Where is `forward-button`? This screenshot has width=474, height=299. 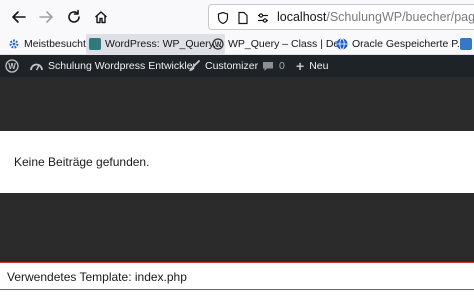 forward-button is located at coordinates (46, 17).